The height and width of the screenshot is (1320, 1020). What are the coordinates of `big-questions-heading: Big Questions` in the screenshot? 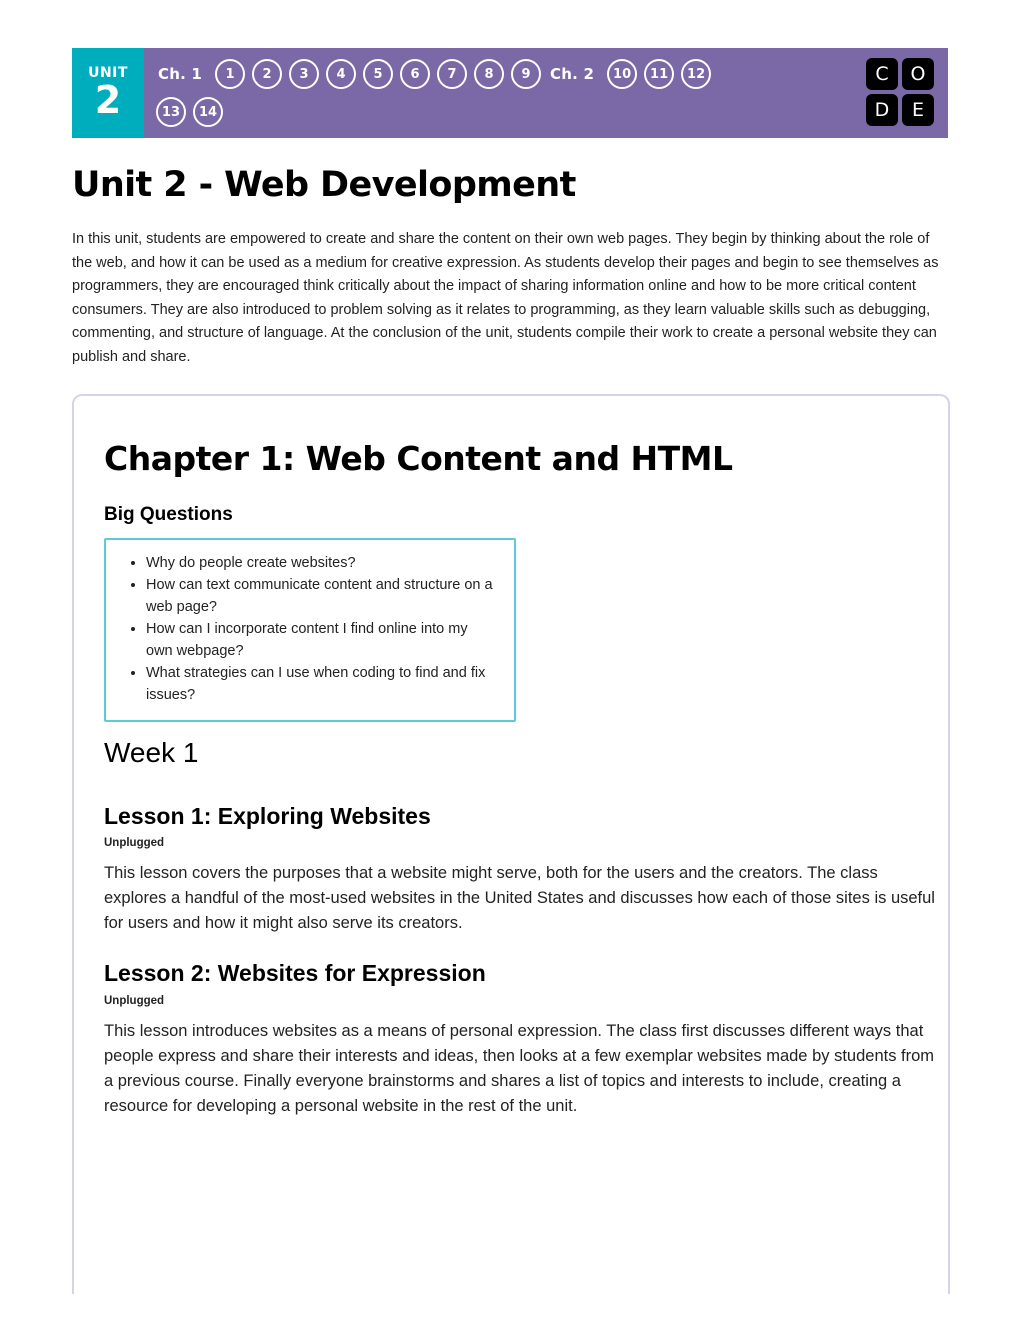 It's located at (168, 514).